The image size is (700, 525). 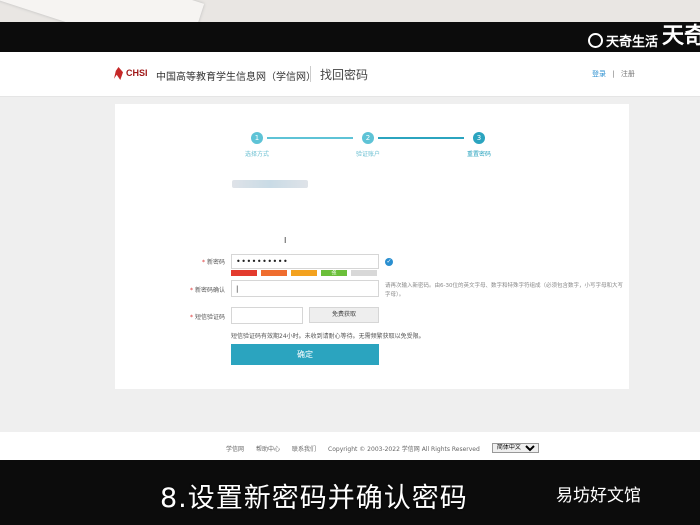 I want to click on caption-credit: 易坊好文馆, so click(x=598, y=496).